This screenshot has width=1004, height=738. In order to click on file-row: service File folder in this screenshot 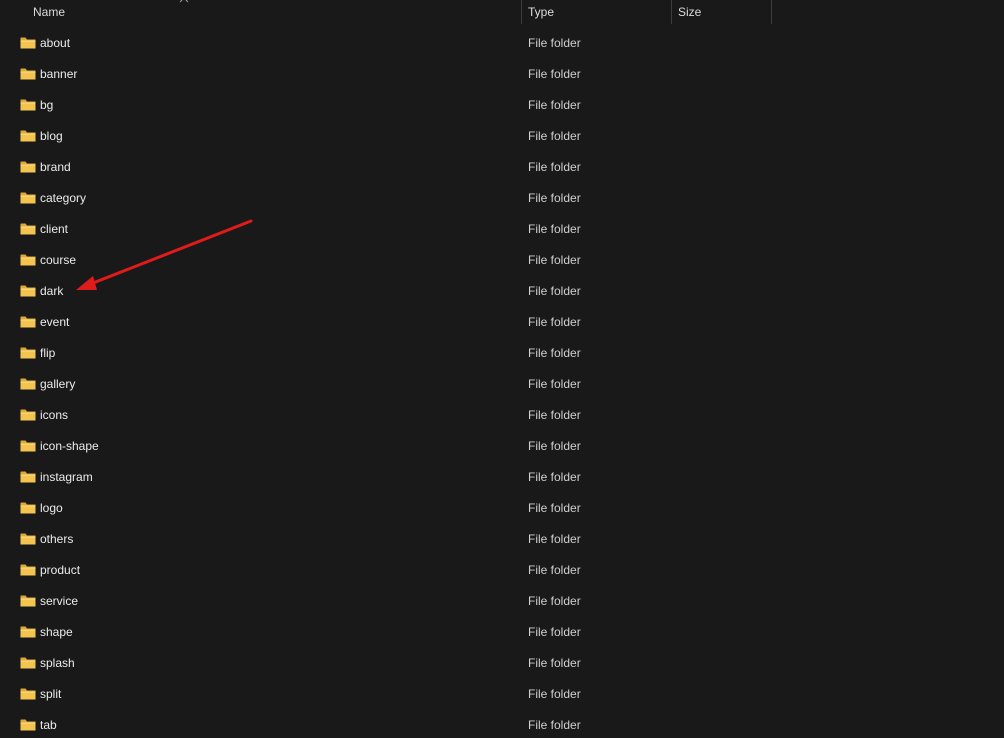, I will do `click(502, 601)`.